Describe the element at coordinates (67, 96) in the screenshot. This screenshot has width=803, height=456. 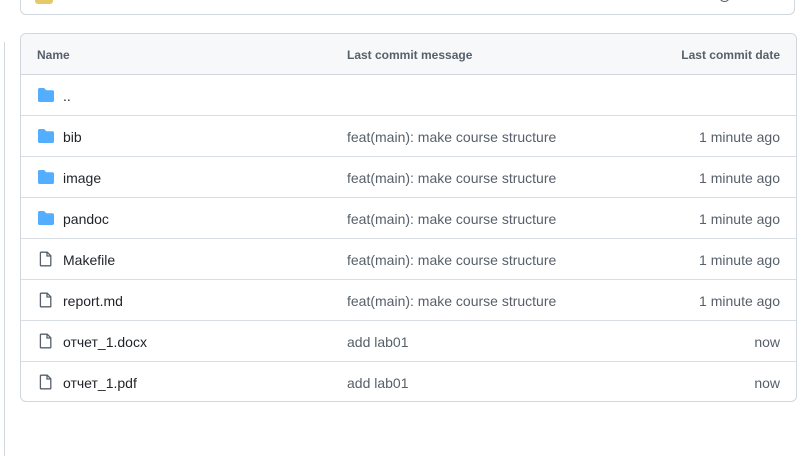
I see `parent-directory-link: ..` at that location.